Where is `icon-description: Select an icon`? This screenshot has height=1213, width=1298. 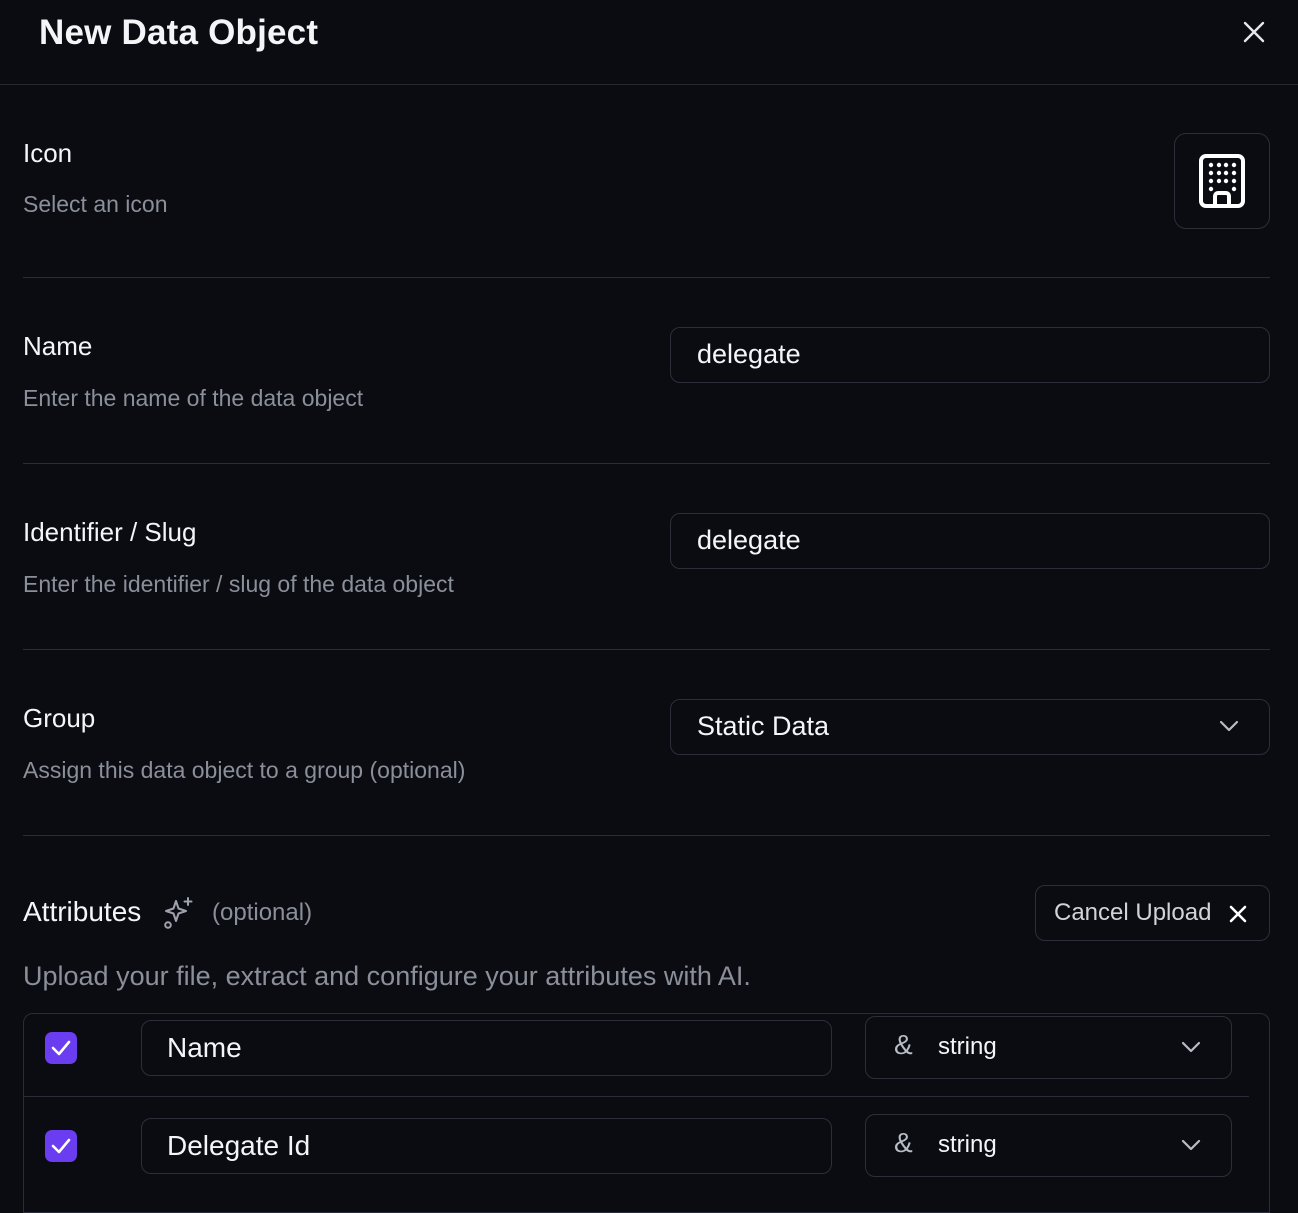
icon-description: Select an icon is located at coordinates (95, 204).